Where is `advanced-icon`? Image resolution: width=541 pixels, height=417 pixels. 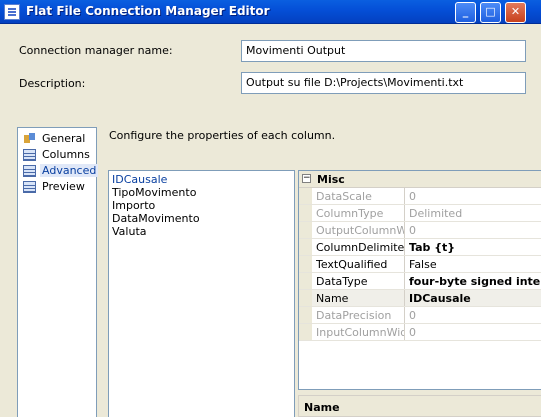 advanced-icon is located at coordinates (29, 170).